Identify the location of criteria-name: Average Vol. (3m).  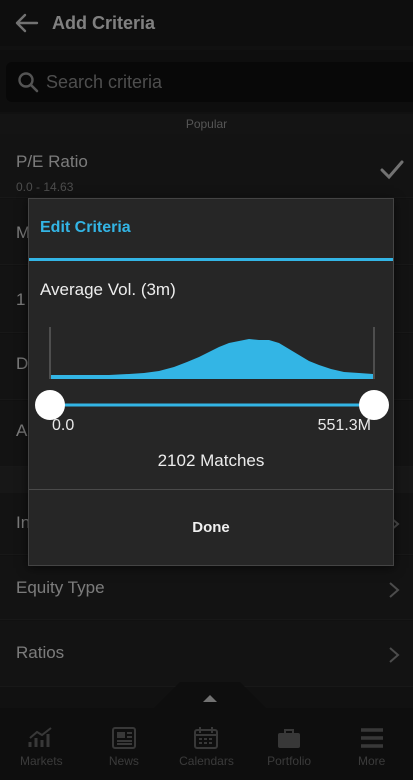
(108, 289).